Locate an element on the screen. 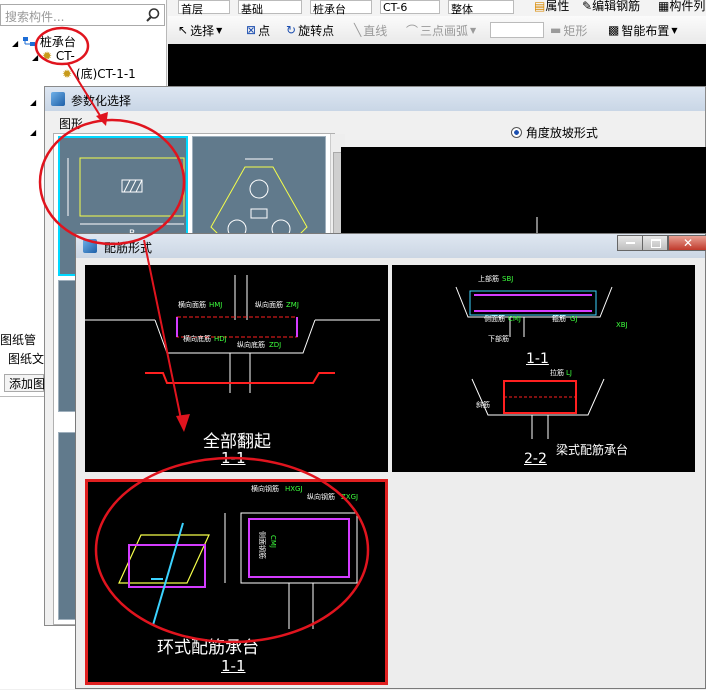 The image size is (706, 690). close-button: ✕ is located at coordinates (687, 243).